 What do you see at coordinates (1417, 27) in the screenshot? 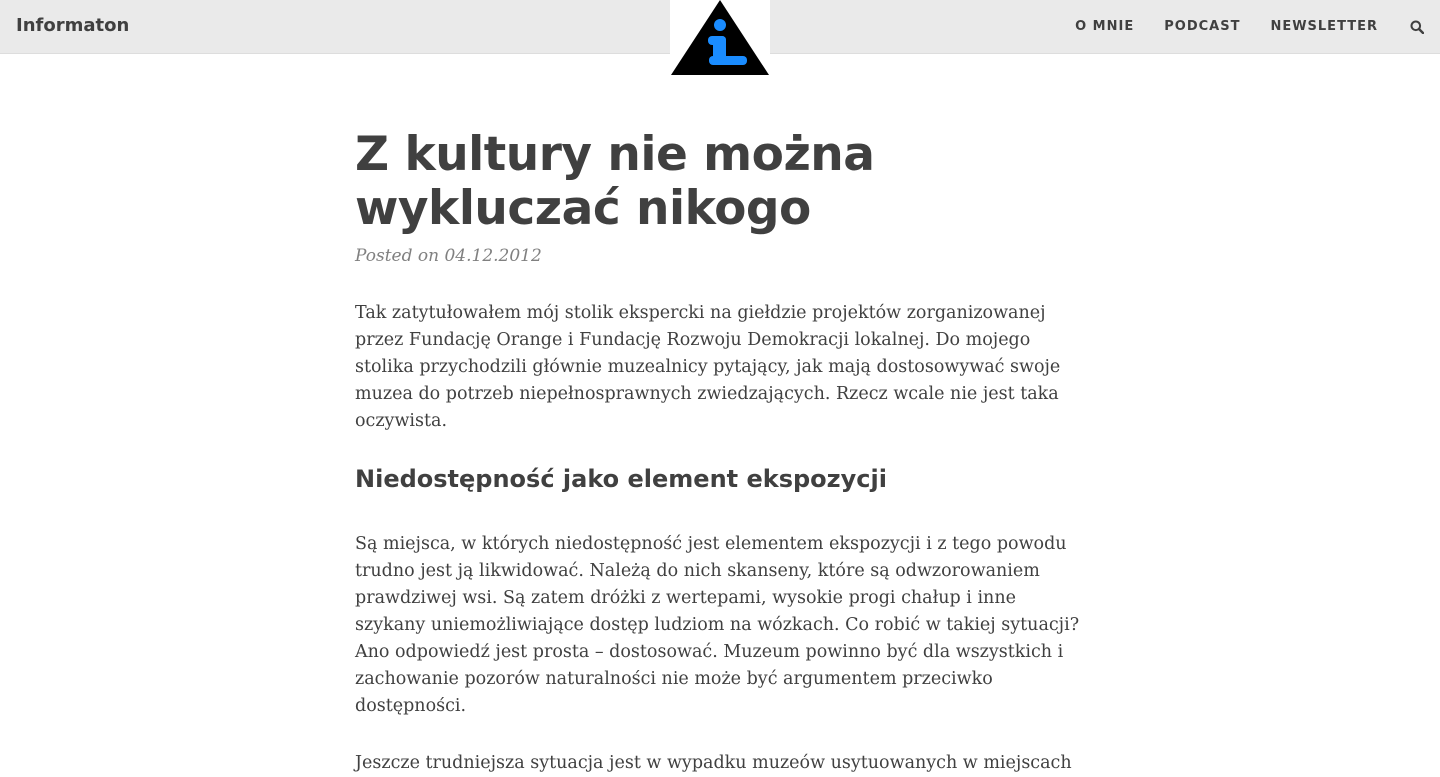
I see `search-icon` at bounding box center [1417, 27].